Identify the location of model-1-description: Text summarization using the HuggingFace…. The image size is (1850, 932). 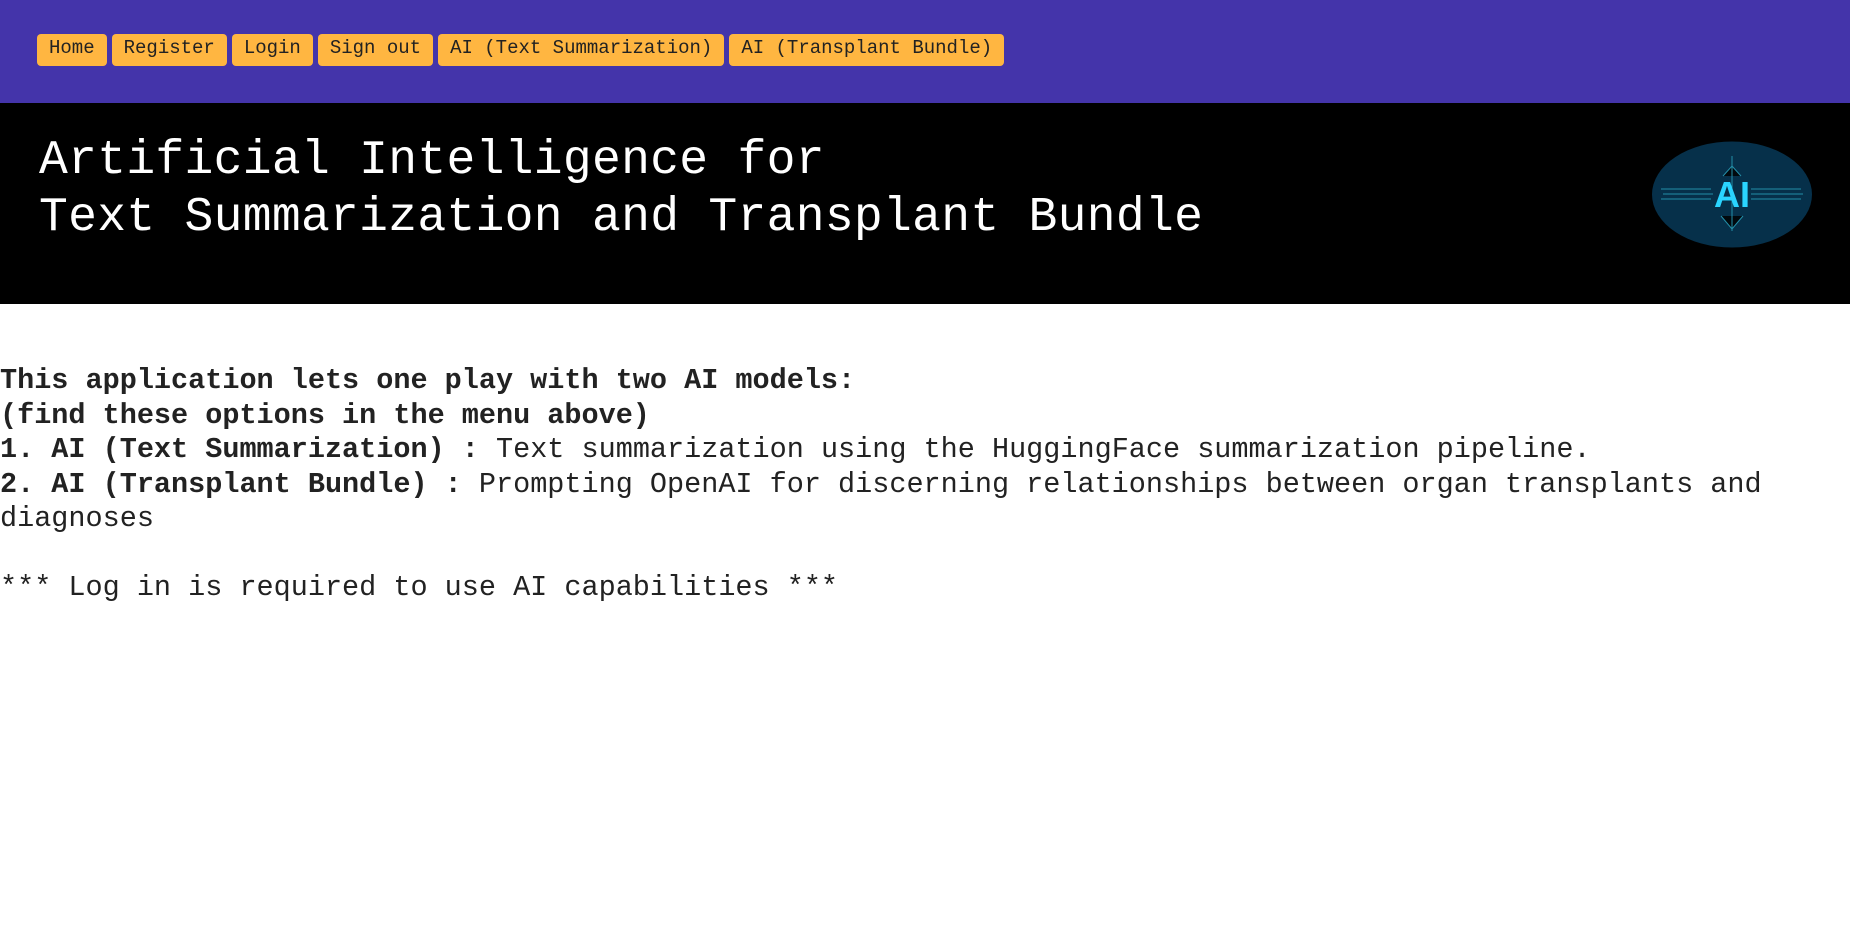
(1034, 449).